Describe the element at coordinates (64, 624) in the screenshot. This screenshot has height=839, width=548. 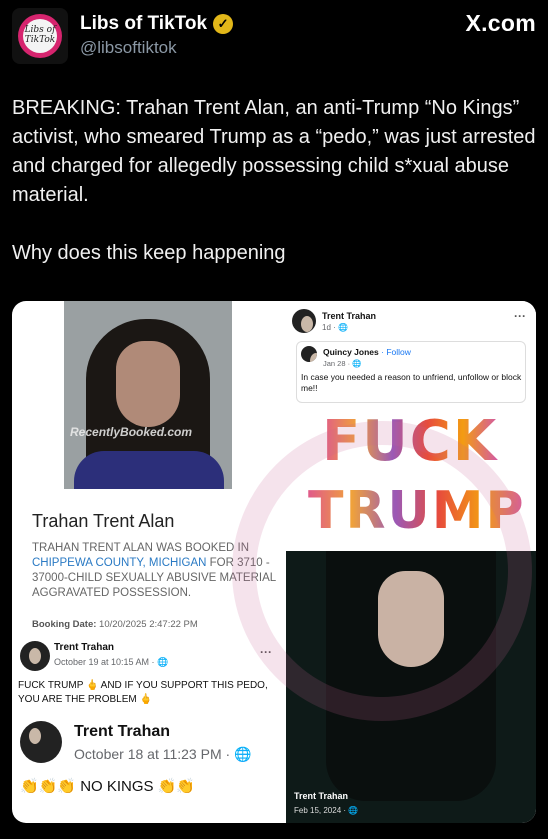
I see `booking-date-label: Booking Date:` at that location.